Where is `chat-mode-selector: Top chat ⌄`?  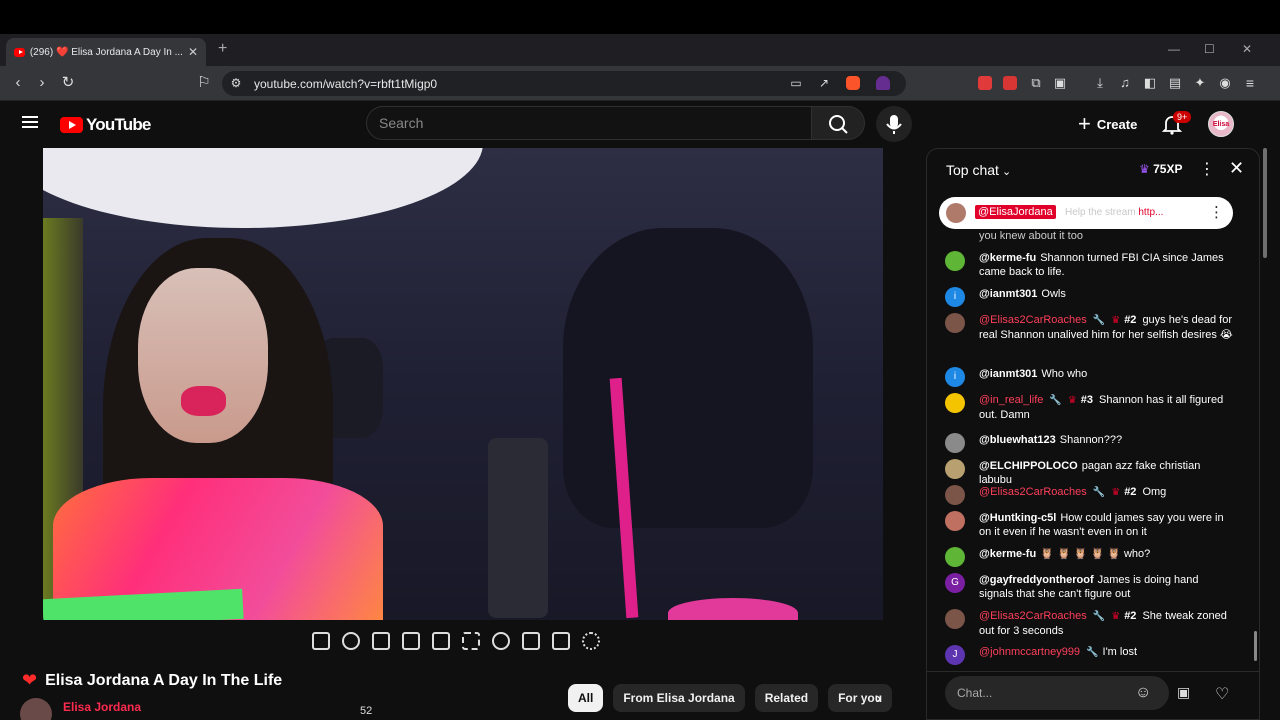 chat-mode-selector: Top chat ⌄ is located at coordinates (978, 170).